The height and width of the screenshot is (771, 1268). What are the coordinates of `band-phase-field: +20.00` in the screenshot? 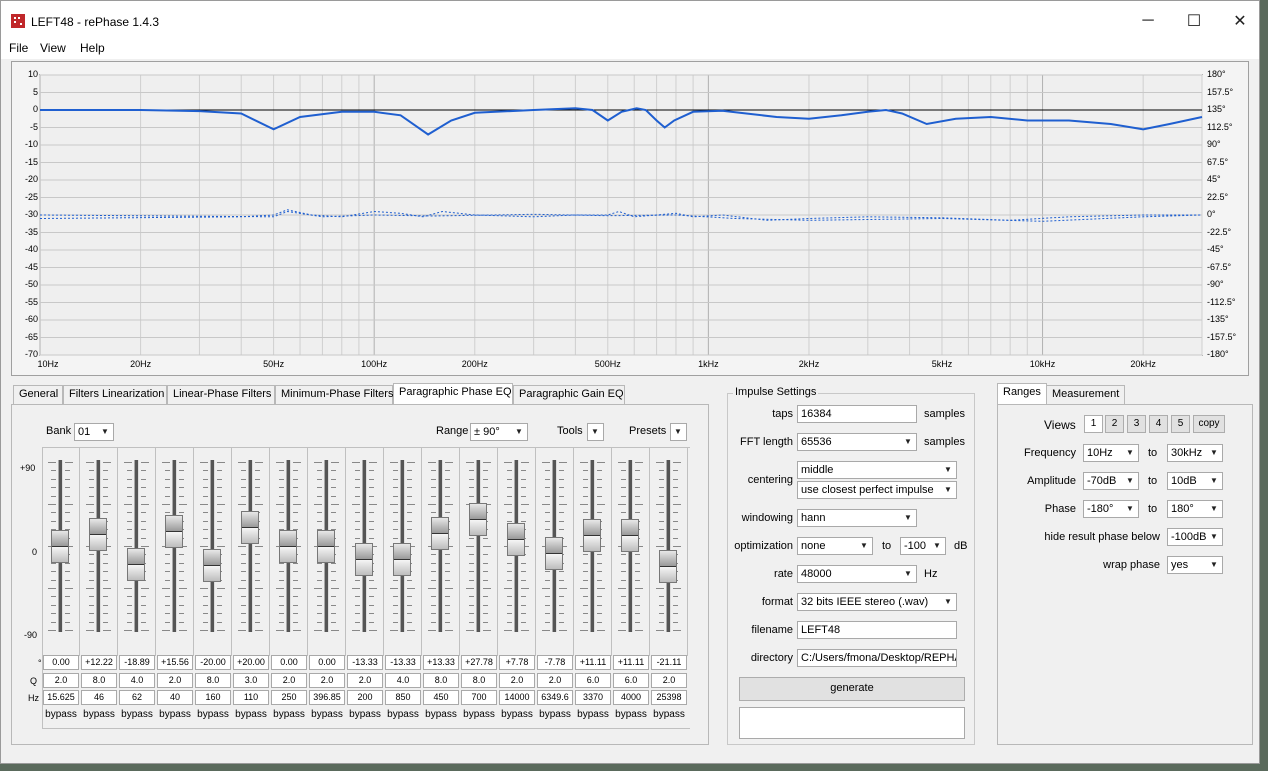 It's located at (251, 662).